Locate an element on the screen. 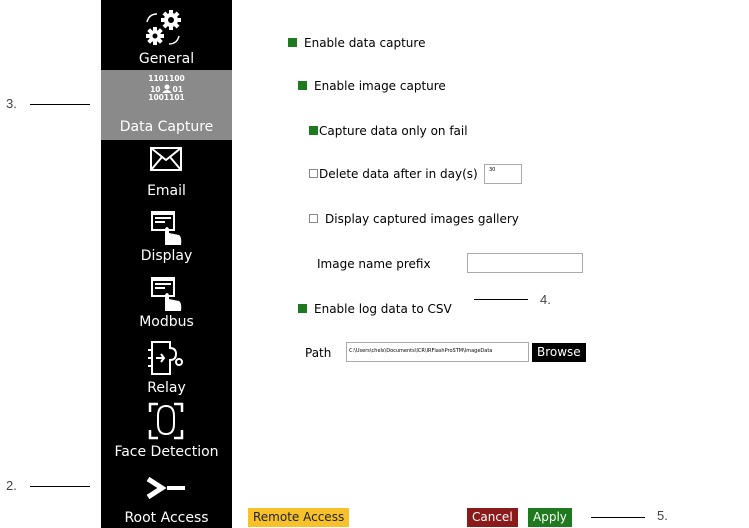 This screenshot has width=749, height=528. callout-2: 2. is located at coordinates (11, 485).